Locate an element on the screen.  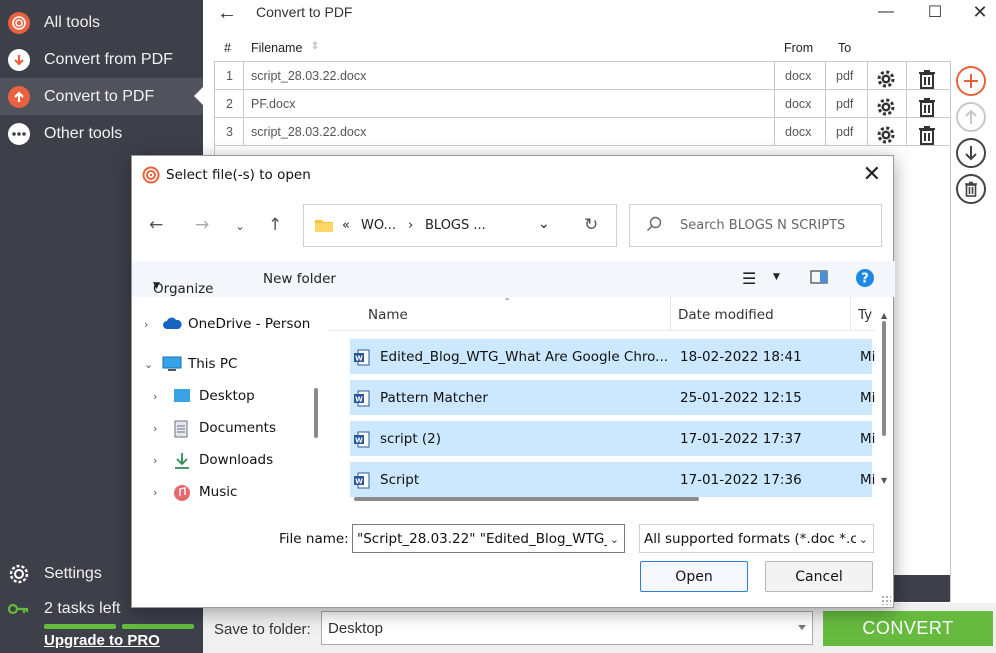
file-list-vscrollbar is located at coordinates (884, 378).